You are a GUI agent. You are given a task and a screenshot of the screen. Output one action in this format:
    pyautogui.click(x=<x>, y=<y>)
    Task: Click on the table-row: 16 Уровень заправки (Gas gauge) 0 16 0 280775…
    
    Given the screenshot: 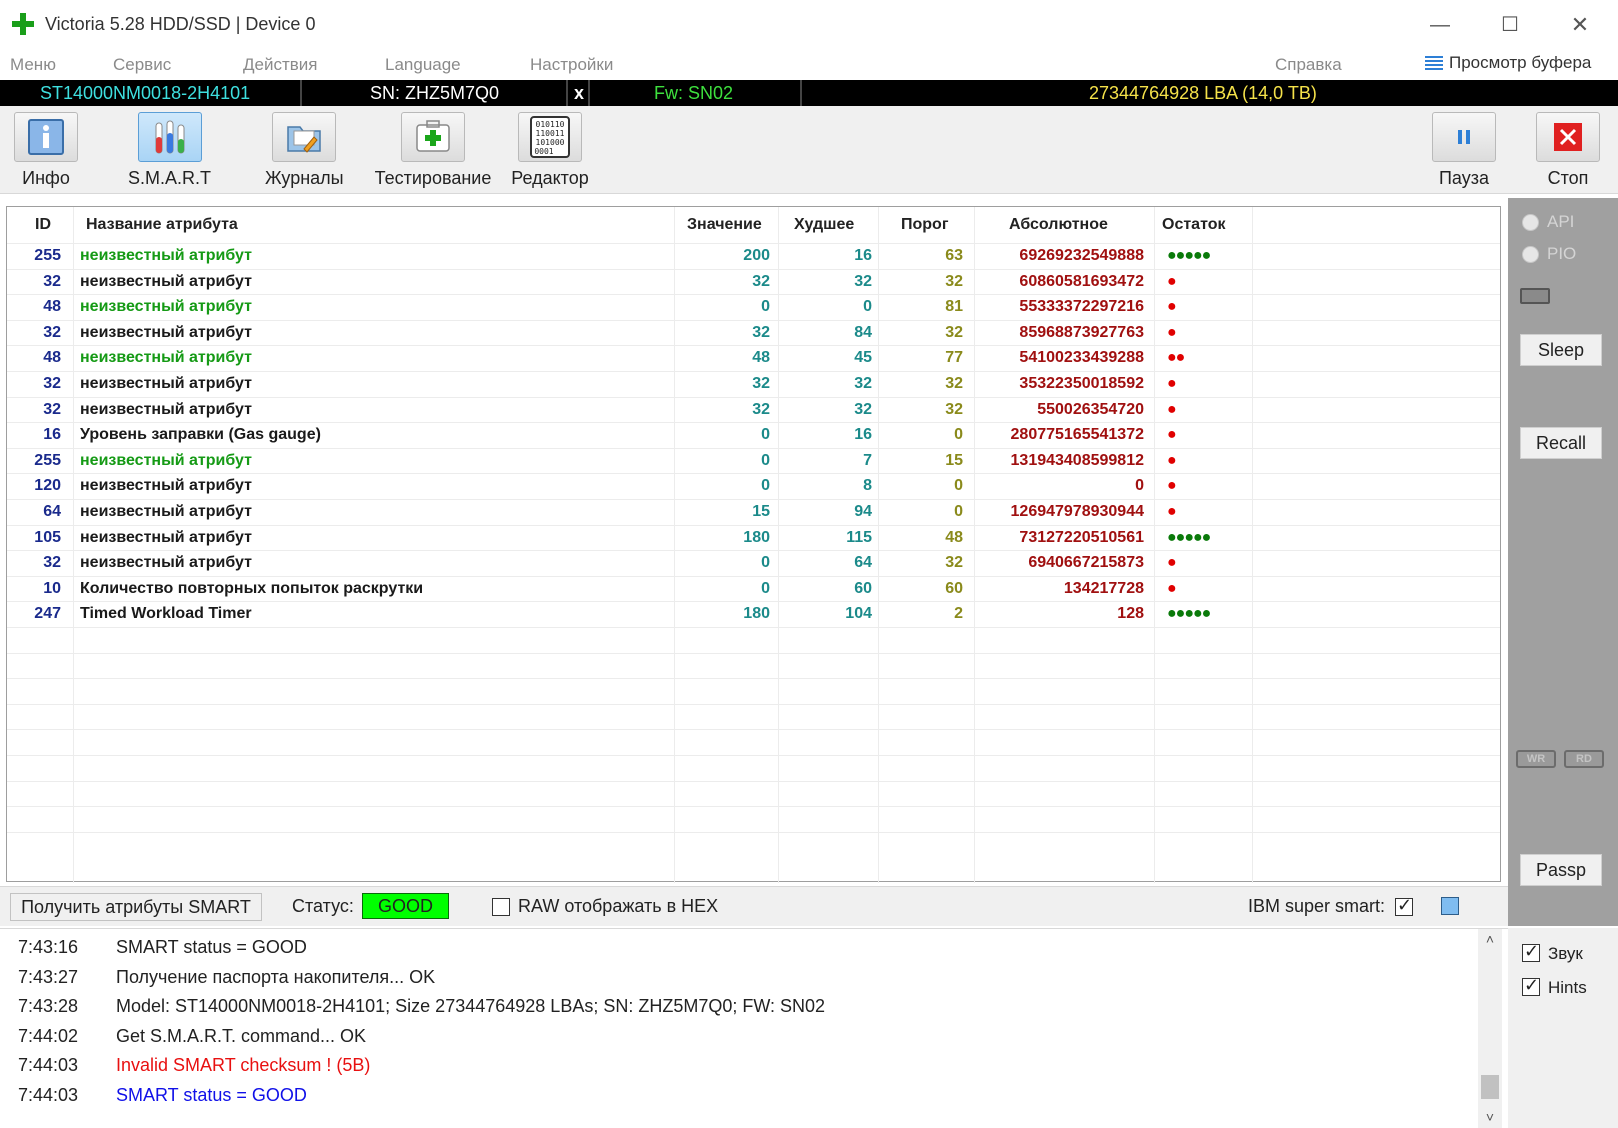 What is the action you would take?
    pyautogui.click(x=753, y=434)
    